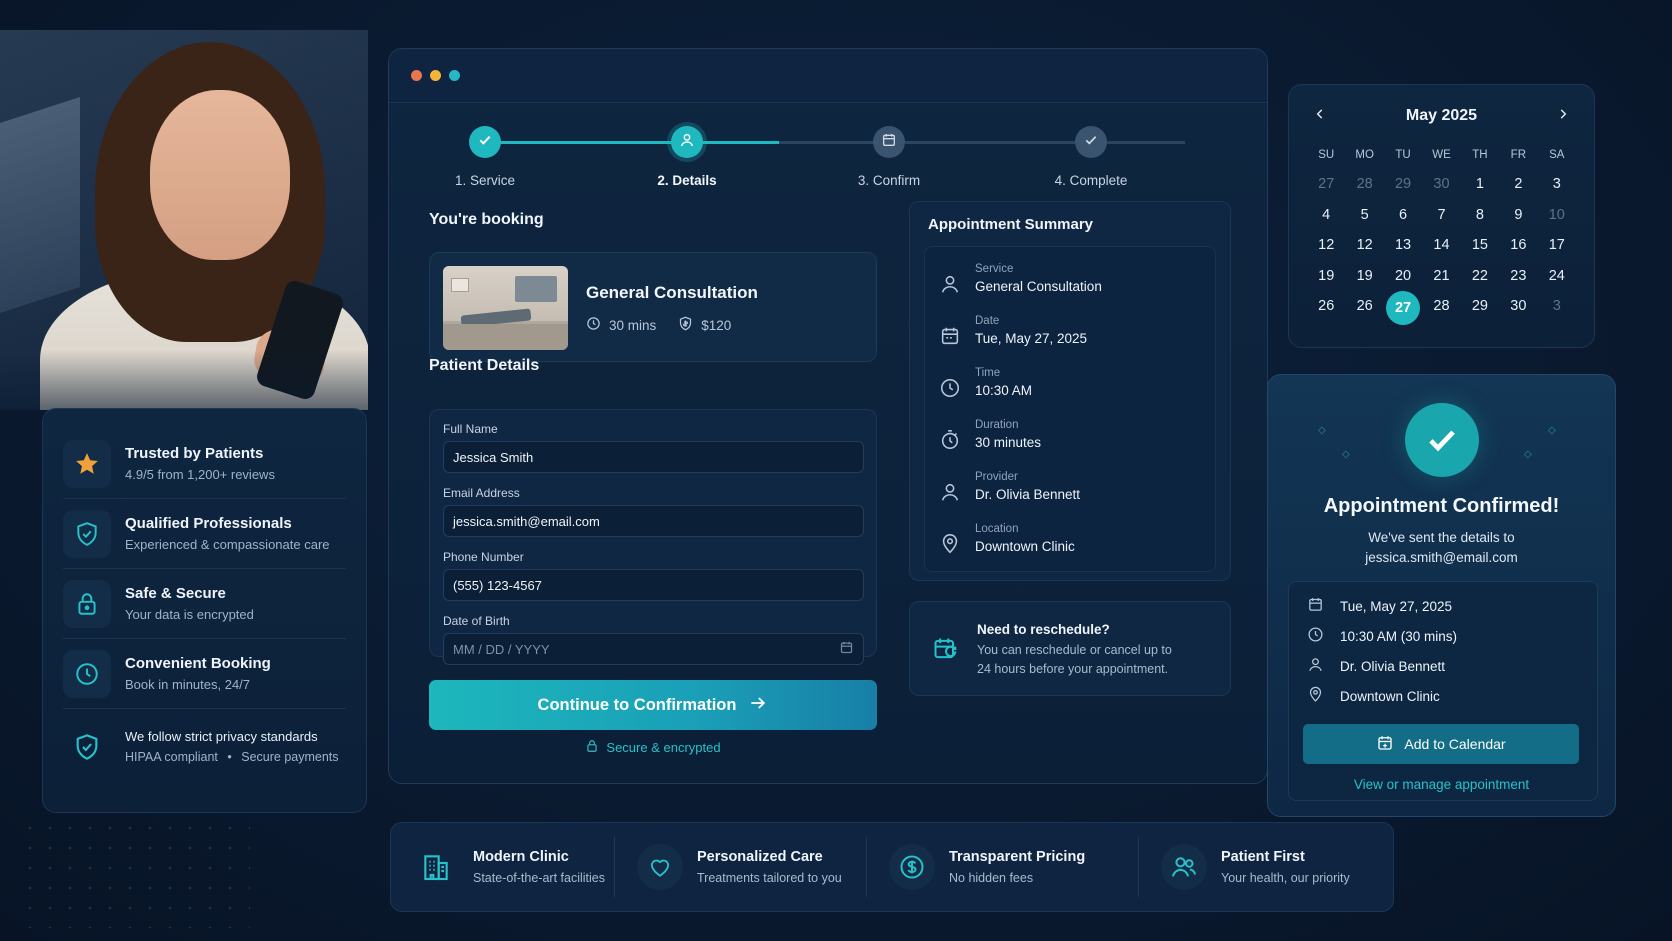  What do you see at coordinates (416, 75) in the screenshot?
I see `window-dot-close` at bounding box center [416, 75].